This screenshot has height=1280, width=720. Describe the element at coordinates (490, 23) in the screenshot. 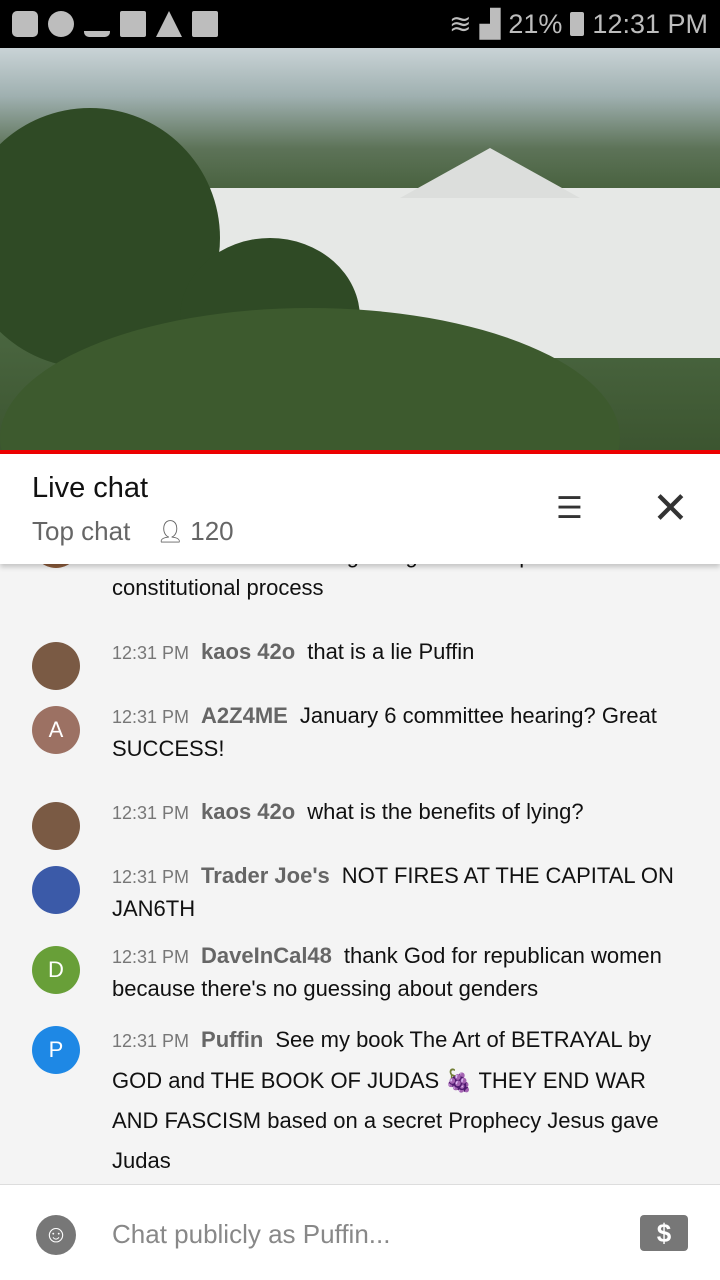

I see `signal-icon: ▟` at that location.